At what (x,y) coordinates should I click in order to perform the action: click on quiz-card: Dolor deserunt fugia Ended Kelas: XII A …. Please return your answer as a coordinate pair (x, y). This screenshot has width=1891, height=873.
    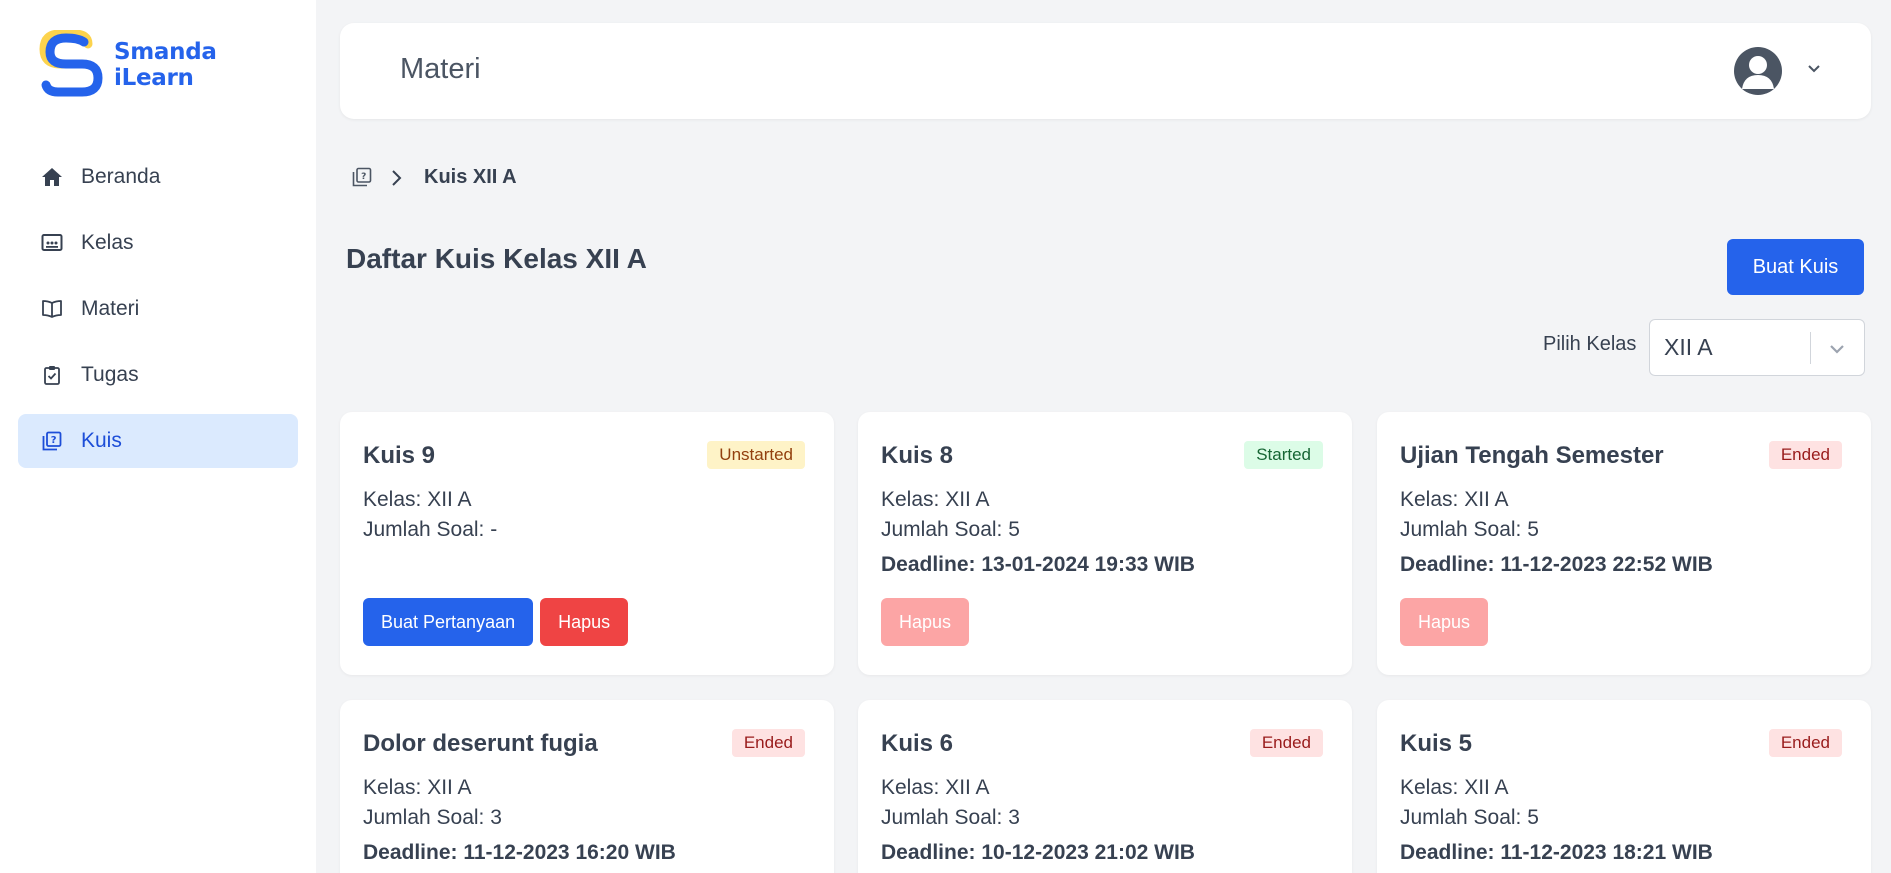
    Looking at the image, I should click on (587, 786).